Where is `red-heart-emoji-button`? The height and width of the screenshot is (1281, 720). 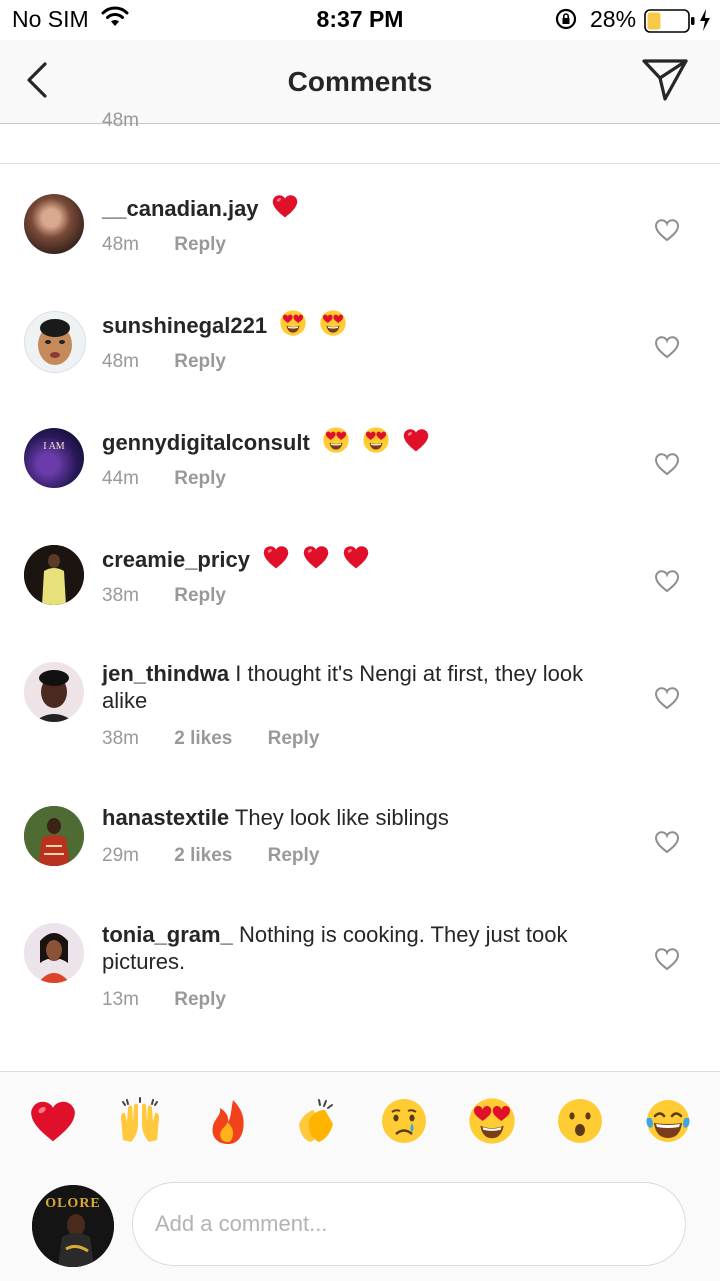
red-heart-emoji-button is located at coordinates (53, 1121).